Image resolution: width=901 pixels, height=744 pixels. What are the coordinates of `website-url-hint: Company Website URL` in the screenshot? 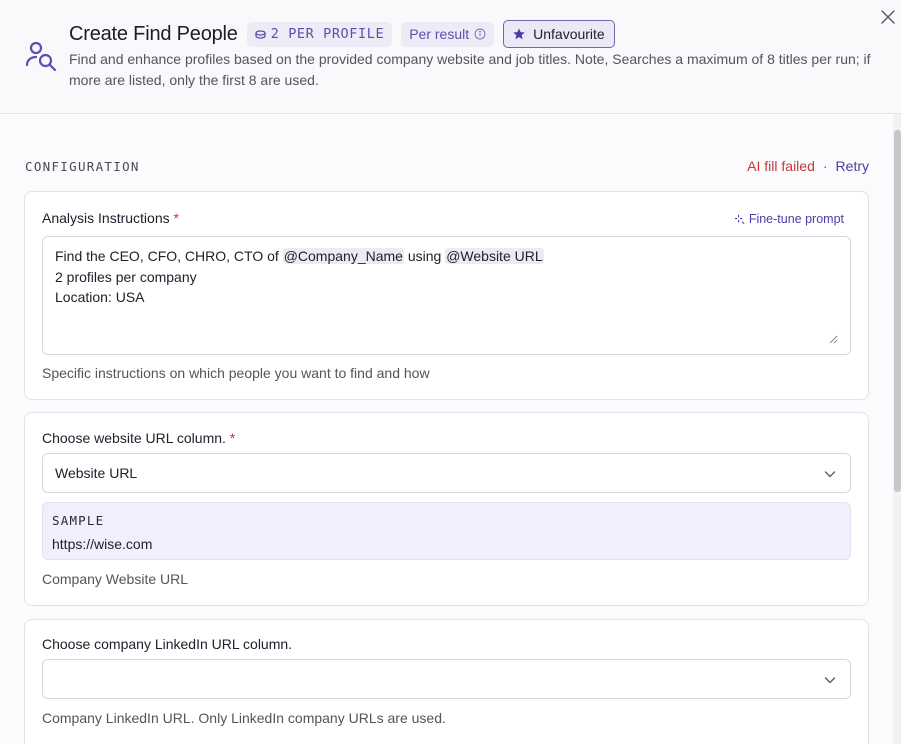 It's located at (115, 579).